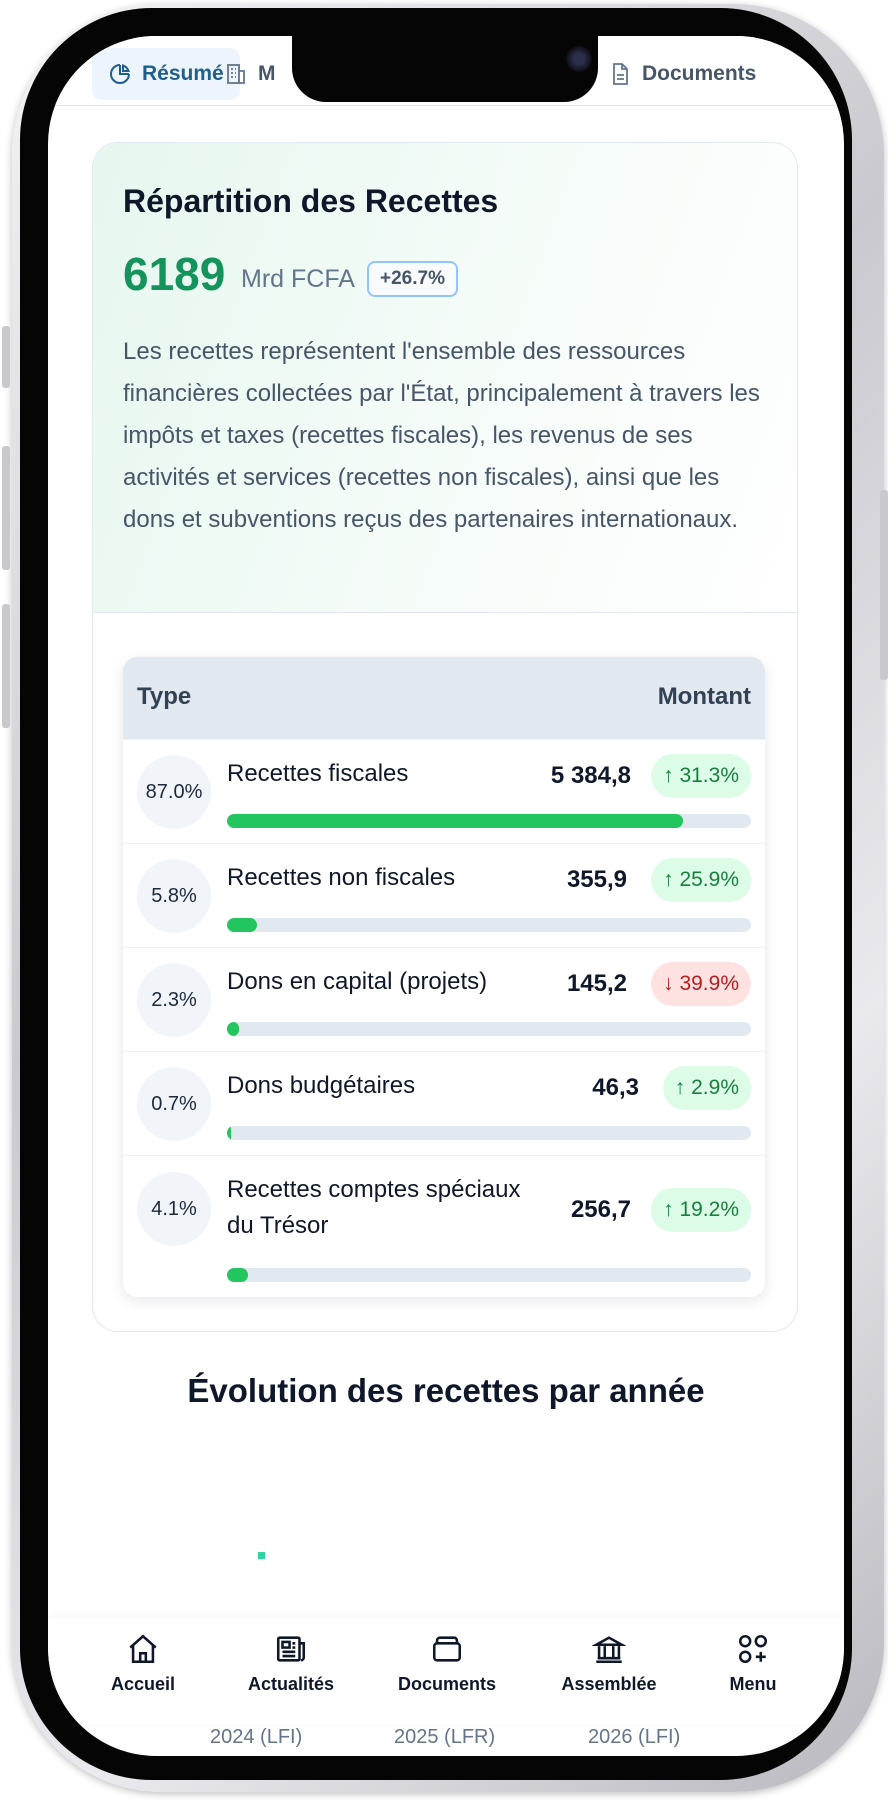 Image resolution: width=888 pixels, height=1800 pixels. What do you see at coordinates (704, 696) in the screenshot?
I see `column-header-amount: Montant` at bounding box center [704, 696].